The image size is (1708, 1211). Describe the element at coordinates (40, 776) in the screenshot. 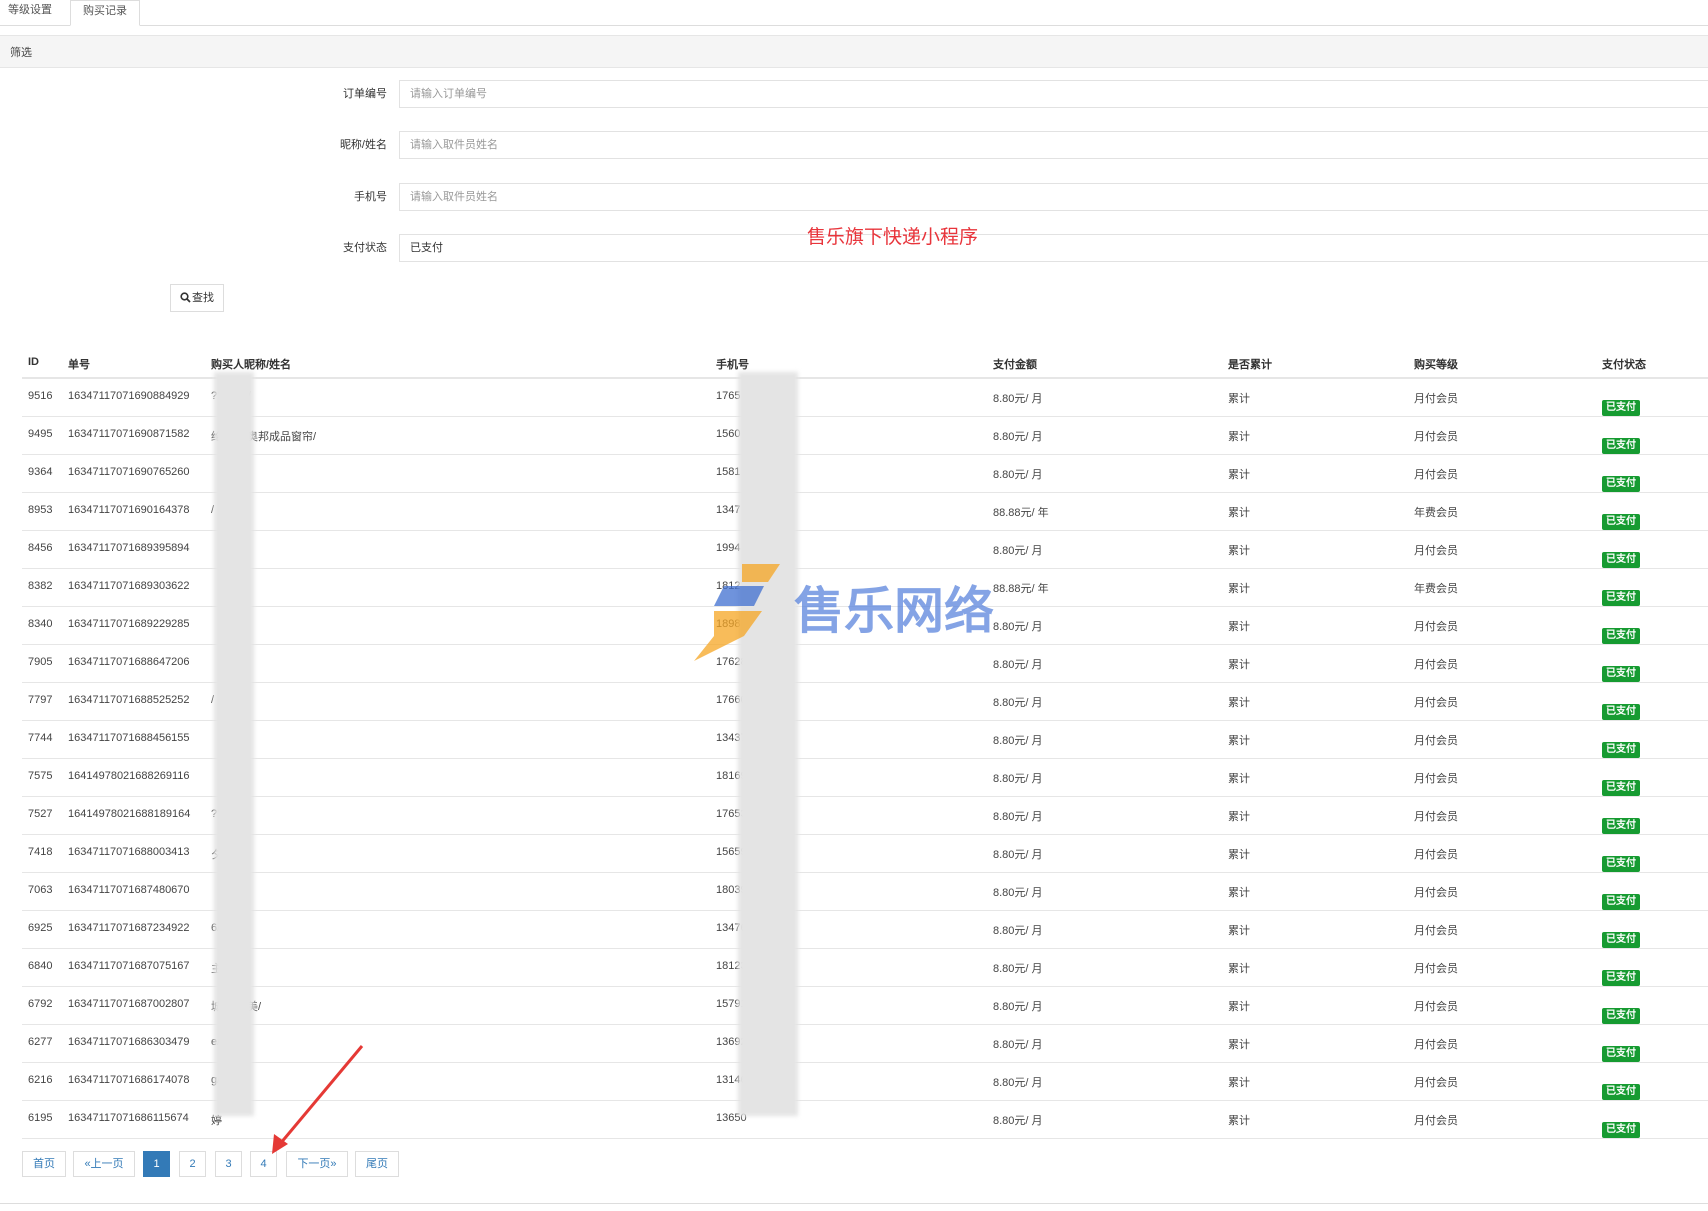

I see `row-id: 7575` at that location.